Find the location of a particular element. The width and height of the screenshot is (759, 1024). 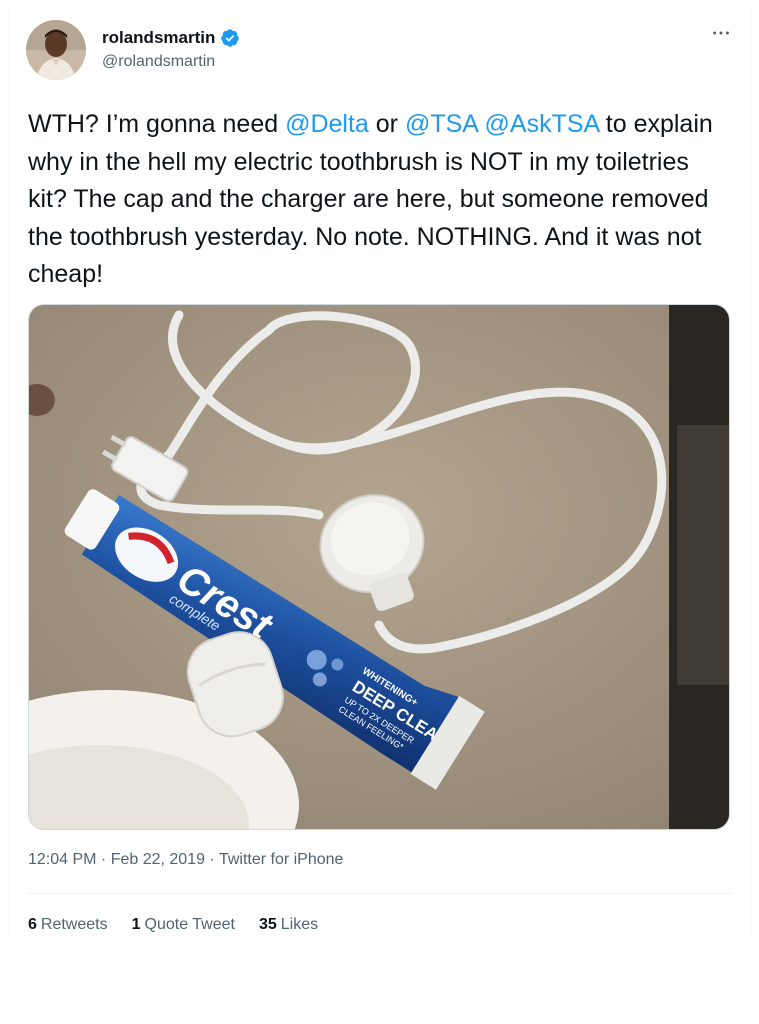

retweets-stat: 6 Retweets is located at coordinates (68, 925).